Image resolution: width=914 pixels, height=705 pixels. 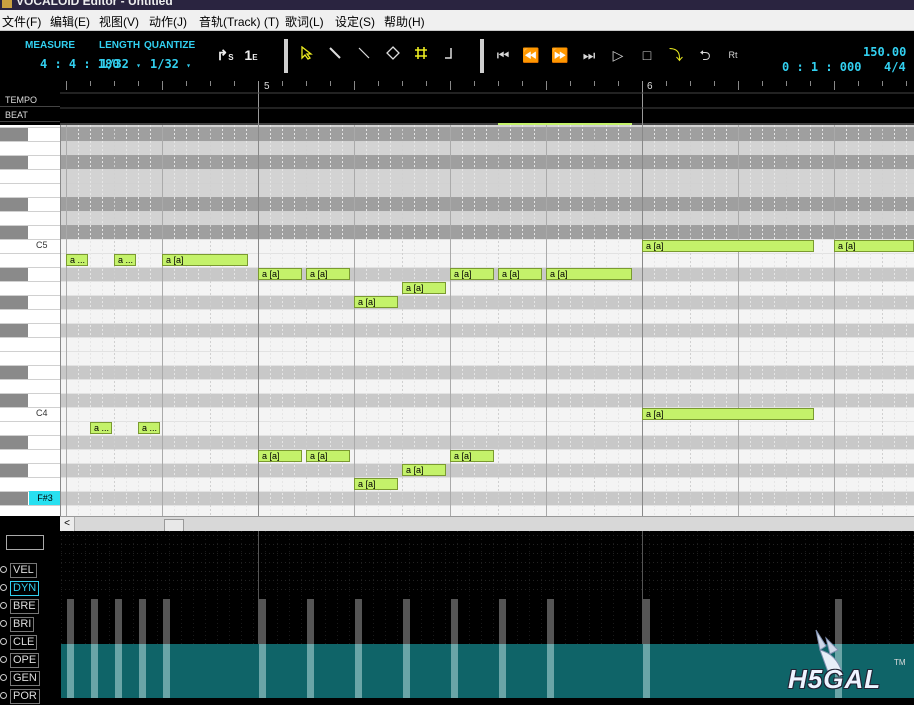 What do you see at coordinates (21, 21) in the screenshot?
I see `menu-file: 文件(F)` at bounding box center [21, 21].